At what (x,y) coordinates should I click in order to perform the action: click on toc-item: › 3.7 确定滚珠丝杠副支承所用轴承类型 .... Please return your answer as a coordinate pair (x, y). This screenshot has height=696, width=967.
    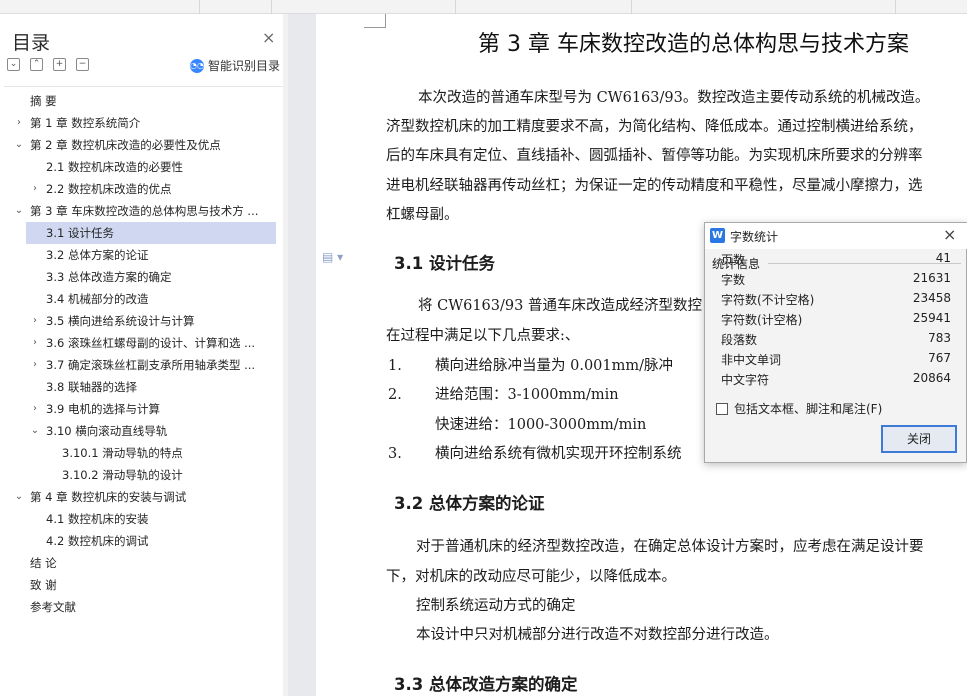
    Looking at the image, I should click on (143, 365).